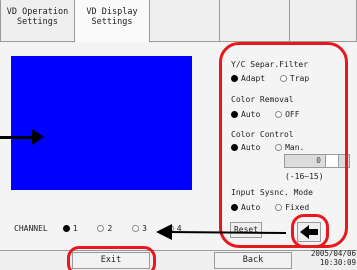  I want to click on tab-label-line1: VD Operation, so click(37, 12).